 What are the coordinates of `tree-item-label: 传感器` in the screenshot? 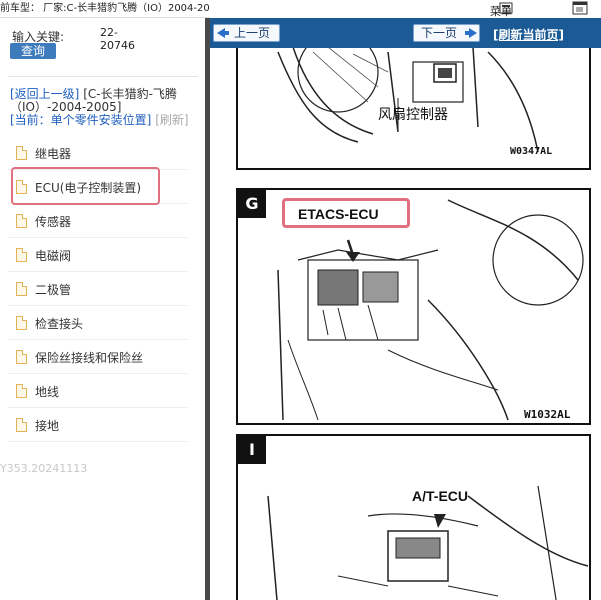 It's located at (53, 222).